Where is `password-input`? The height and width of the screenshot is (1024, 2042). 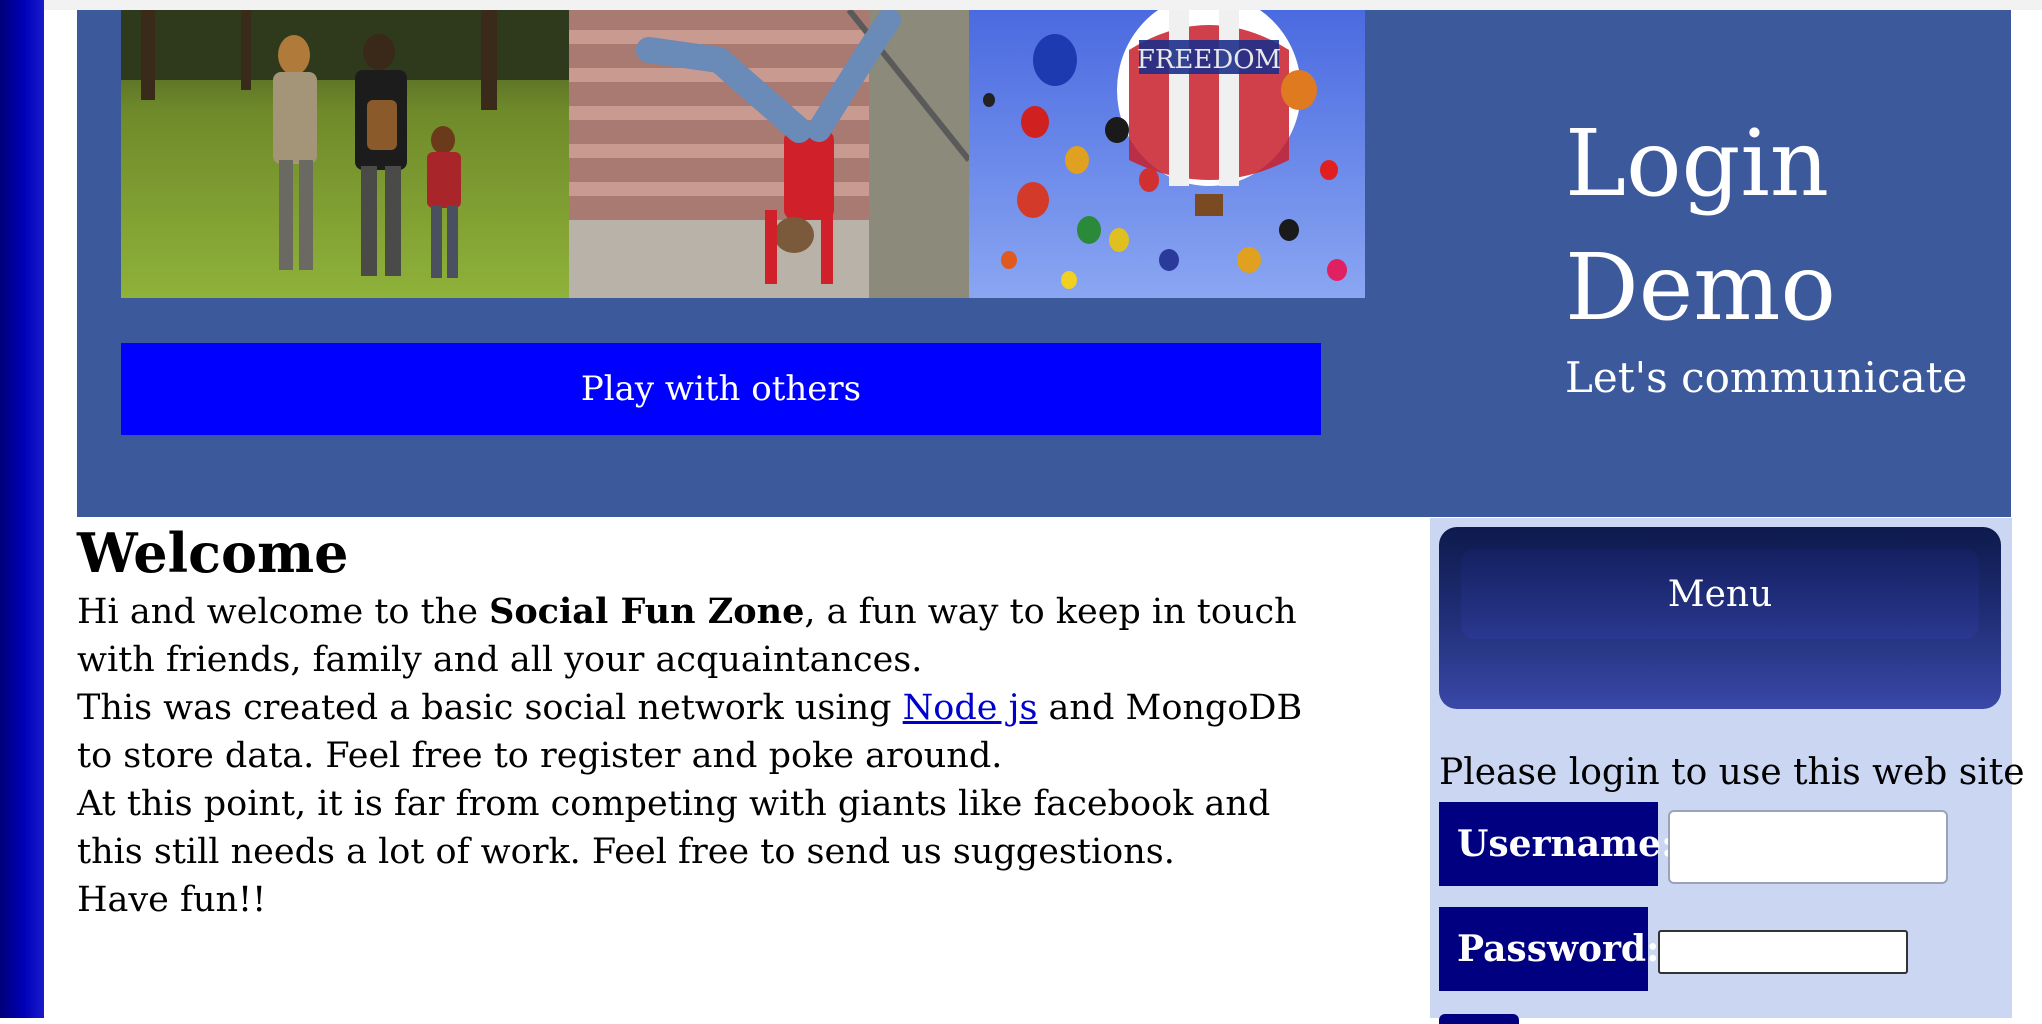 password-input is located at coordinates (1783, 952).